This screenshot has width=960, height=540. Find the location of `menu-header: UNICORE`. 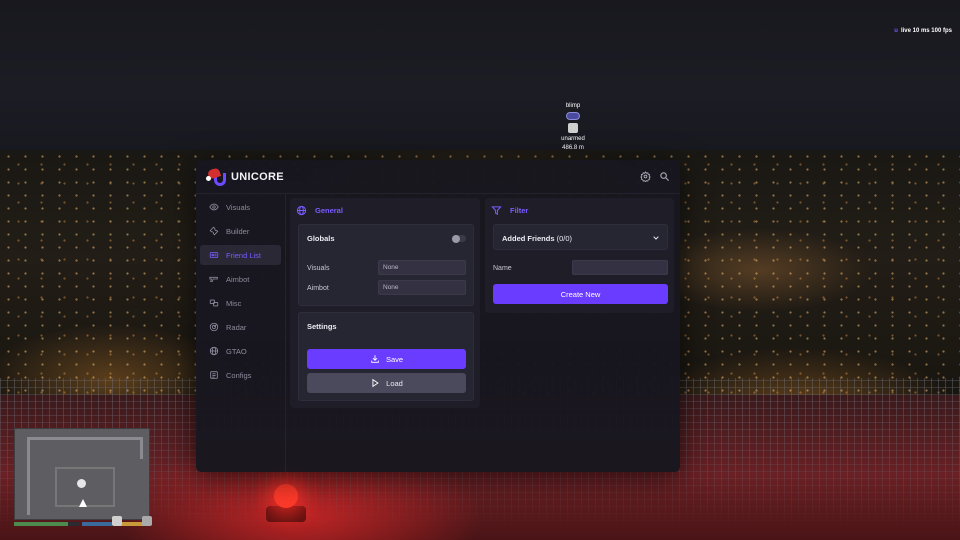

menu-header: UNICORE is located at coordinates (438, 177).